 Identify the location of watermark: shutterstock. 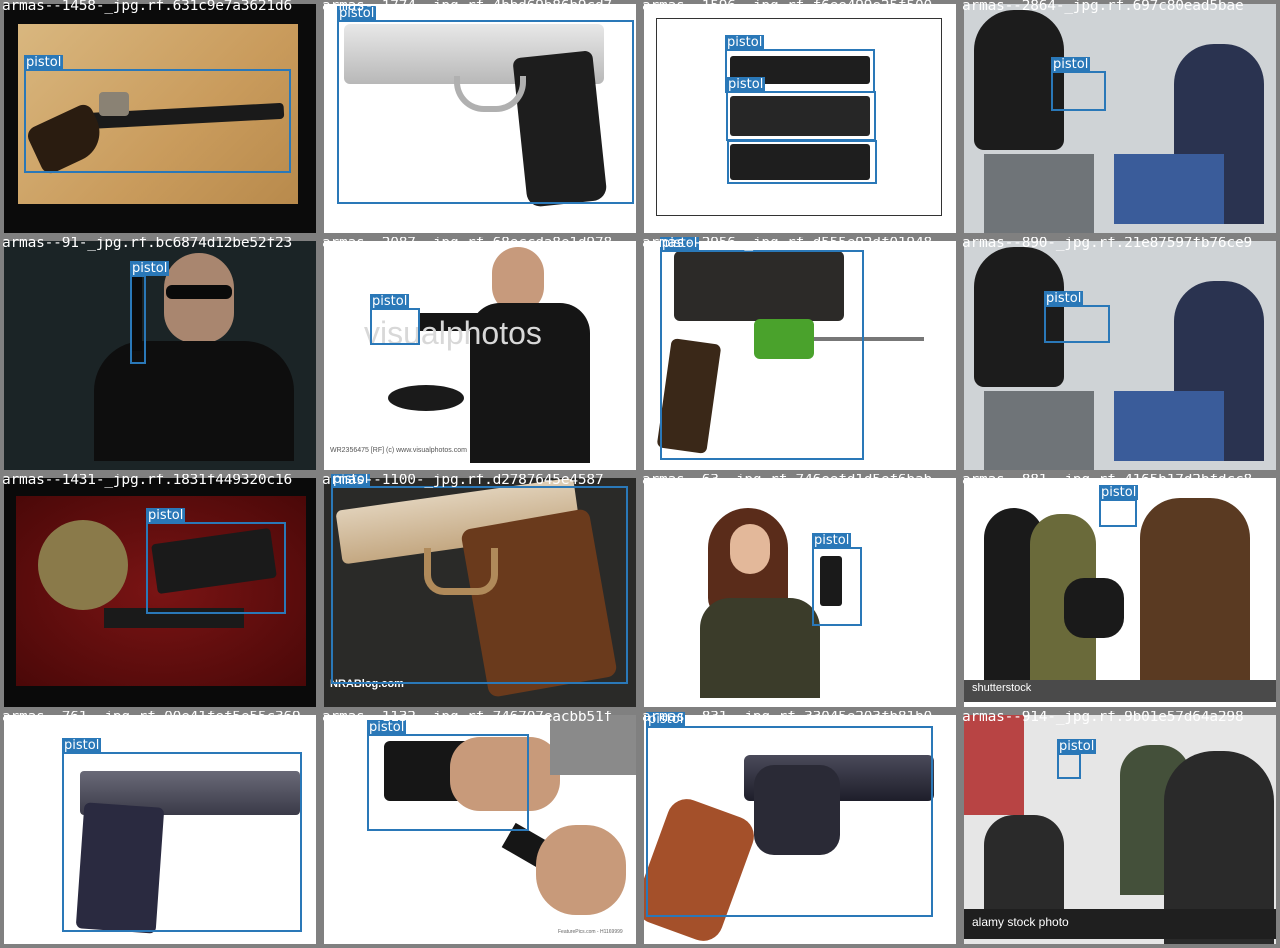
(1002, 688).